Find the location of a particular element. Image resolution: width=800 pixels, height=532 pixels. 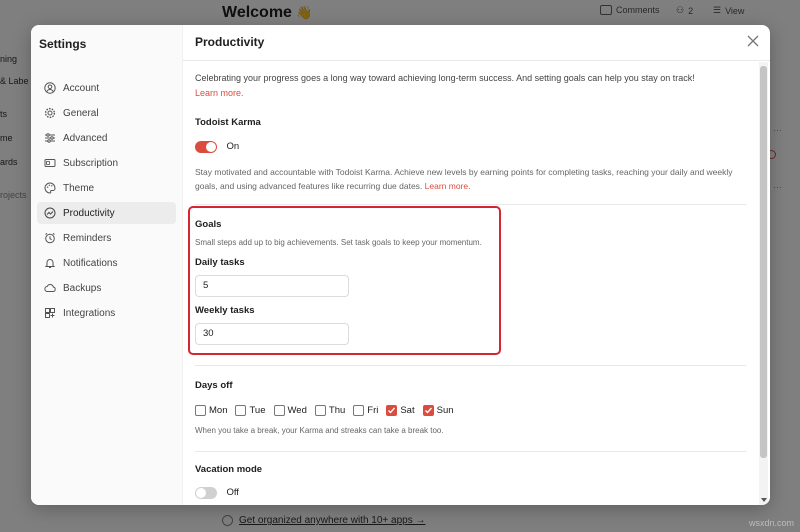

daily-tasks-input: 5 is located at coordinates (272, 286).